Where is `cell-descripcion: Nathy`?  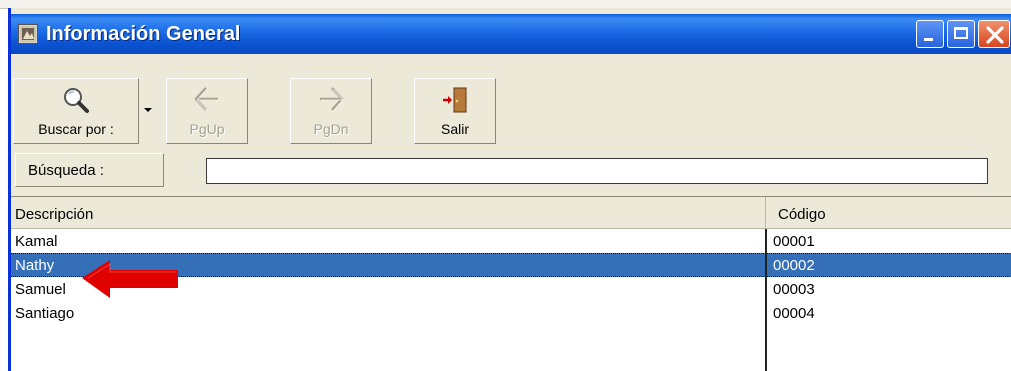
cell-descripcion: Nathy is located at coordinates (35, 265).